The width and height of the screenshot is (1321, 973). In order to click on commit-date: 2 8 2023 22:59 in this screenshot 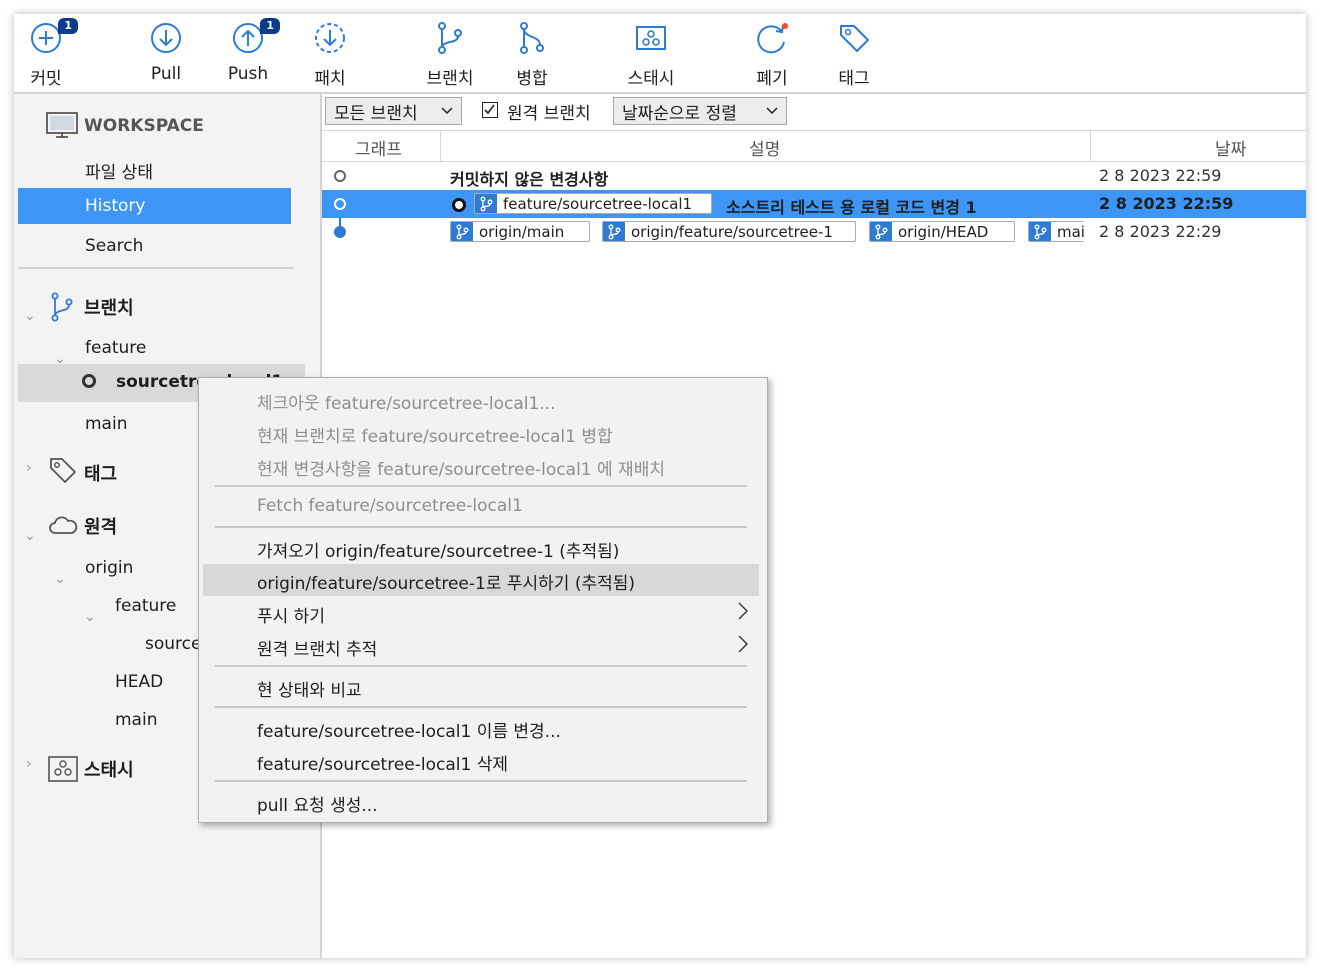, I will do `click(1166, 203)`.